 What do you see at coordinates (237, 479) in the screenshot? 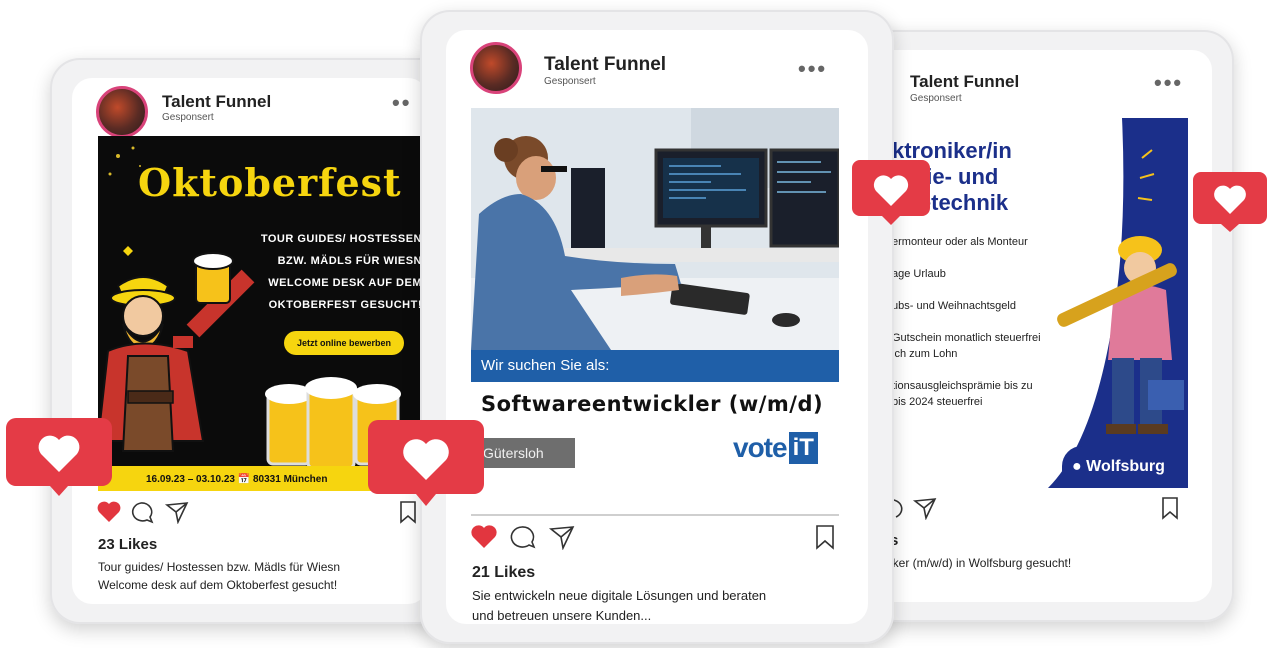
I see `date-location-footer: 16.09.23 – 03.10.23 📅 80331 München` at bounding box center [237, 479].